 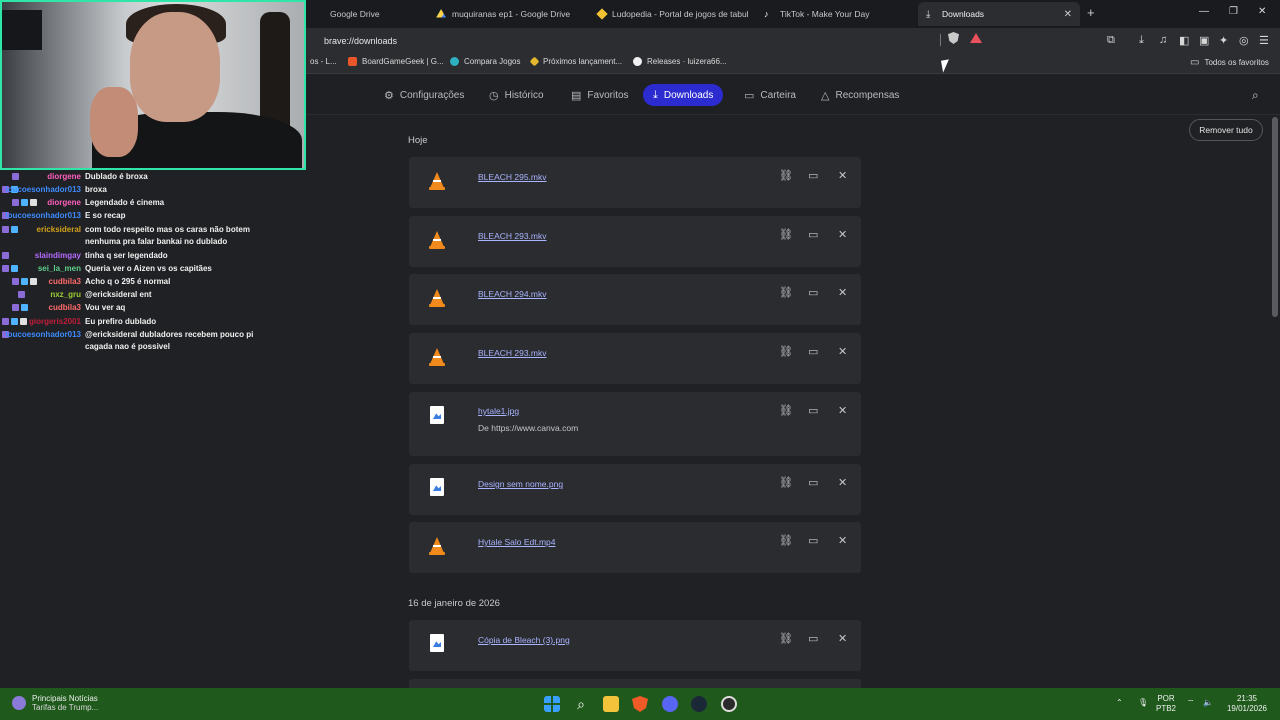 I want to click on download-filename: BLEACH 294.mkv, so click(x=512, y=294).